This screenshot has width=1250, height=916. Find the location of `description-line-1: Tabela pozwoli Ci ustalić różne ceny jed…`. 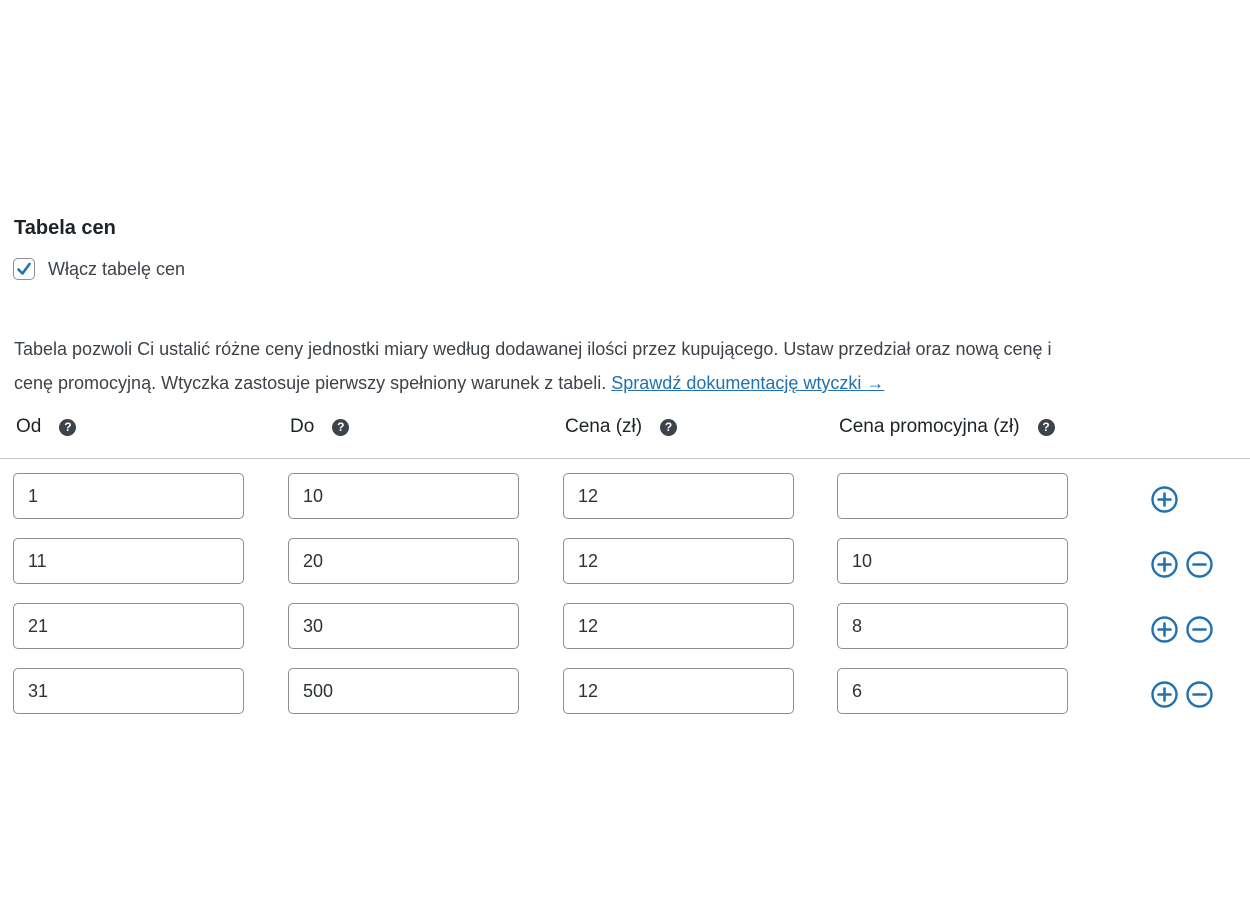

description-line-1: Tabela pozwoli Ci ustalić różne ceny jed… is located at coordinates (533, 349).